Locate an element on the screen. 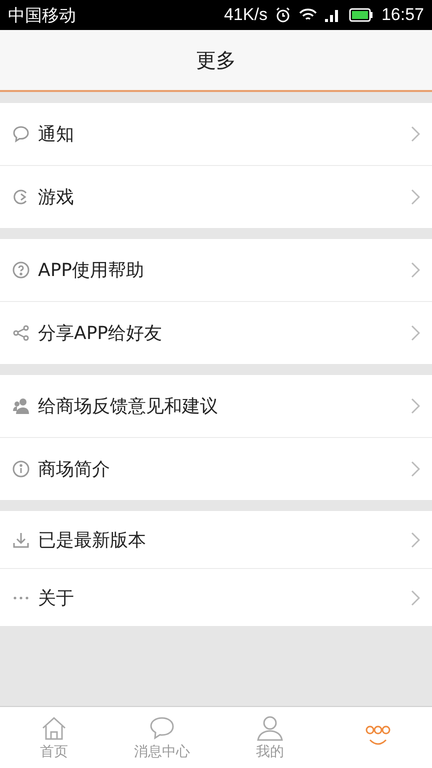 The height and width of the screenshot is (768, 432). battery-icon is located at coordinates (361, 15).